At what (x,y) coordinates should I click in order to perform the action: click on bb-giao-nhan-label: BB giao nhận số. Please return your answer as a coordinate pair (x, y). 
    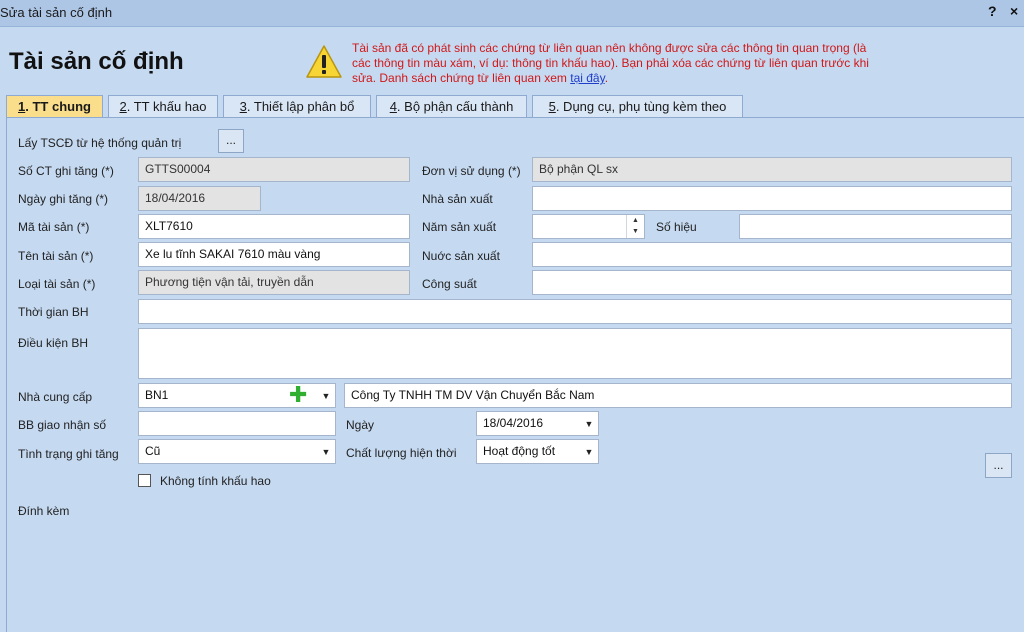
    Looking at the image, I should click on (62, 425).